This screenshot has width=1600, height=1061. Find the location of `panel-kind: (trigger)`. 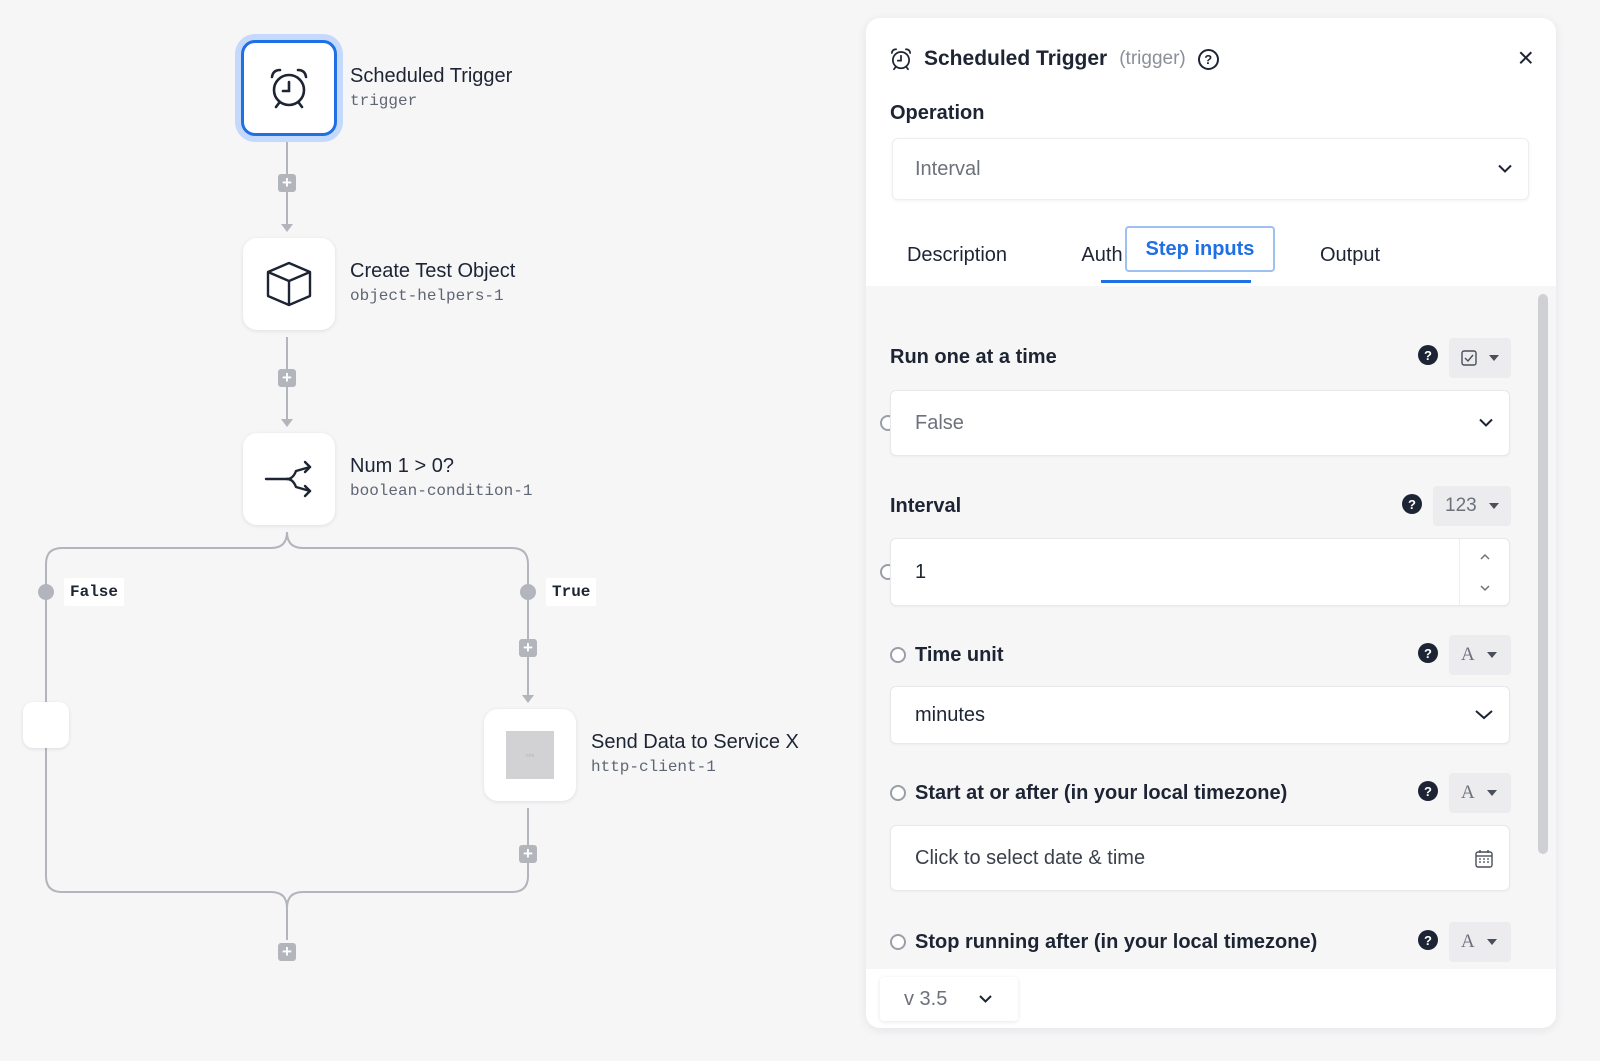

panel-kind: (trigger) is located at coordinates (1152, 58).